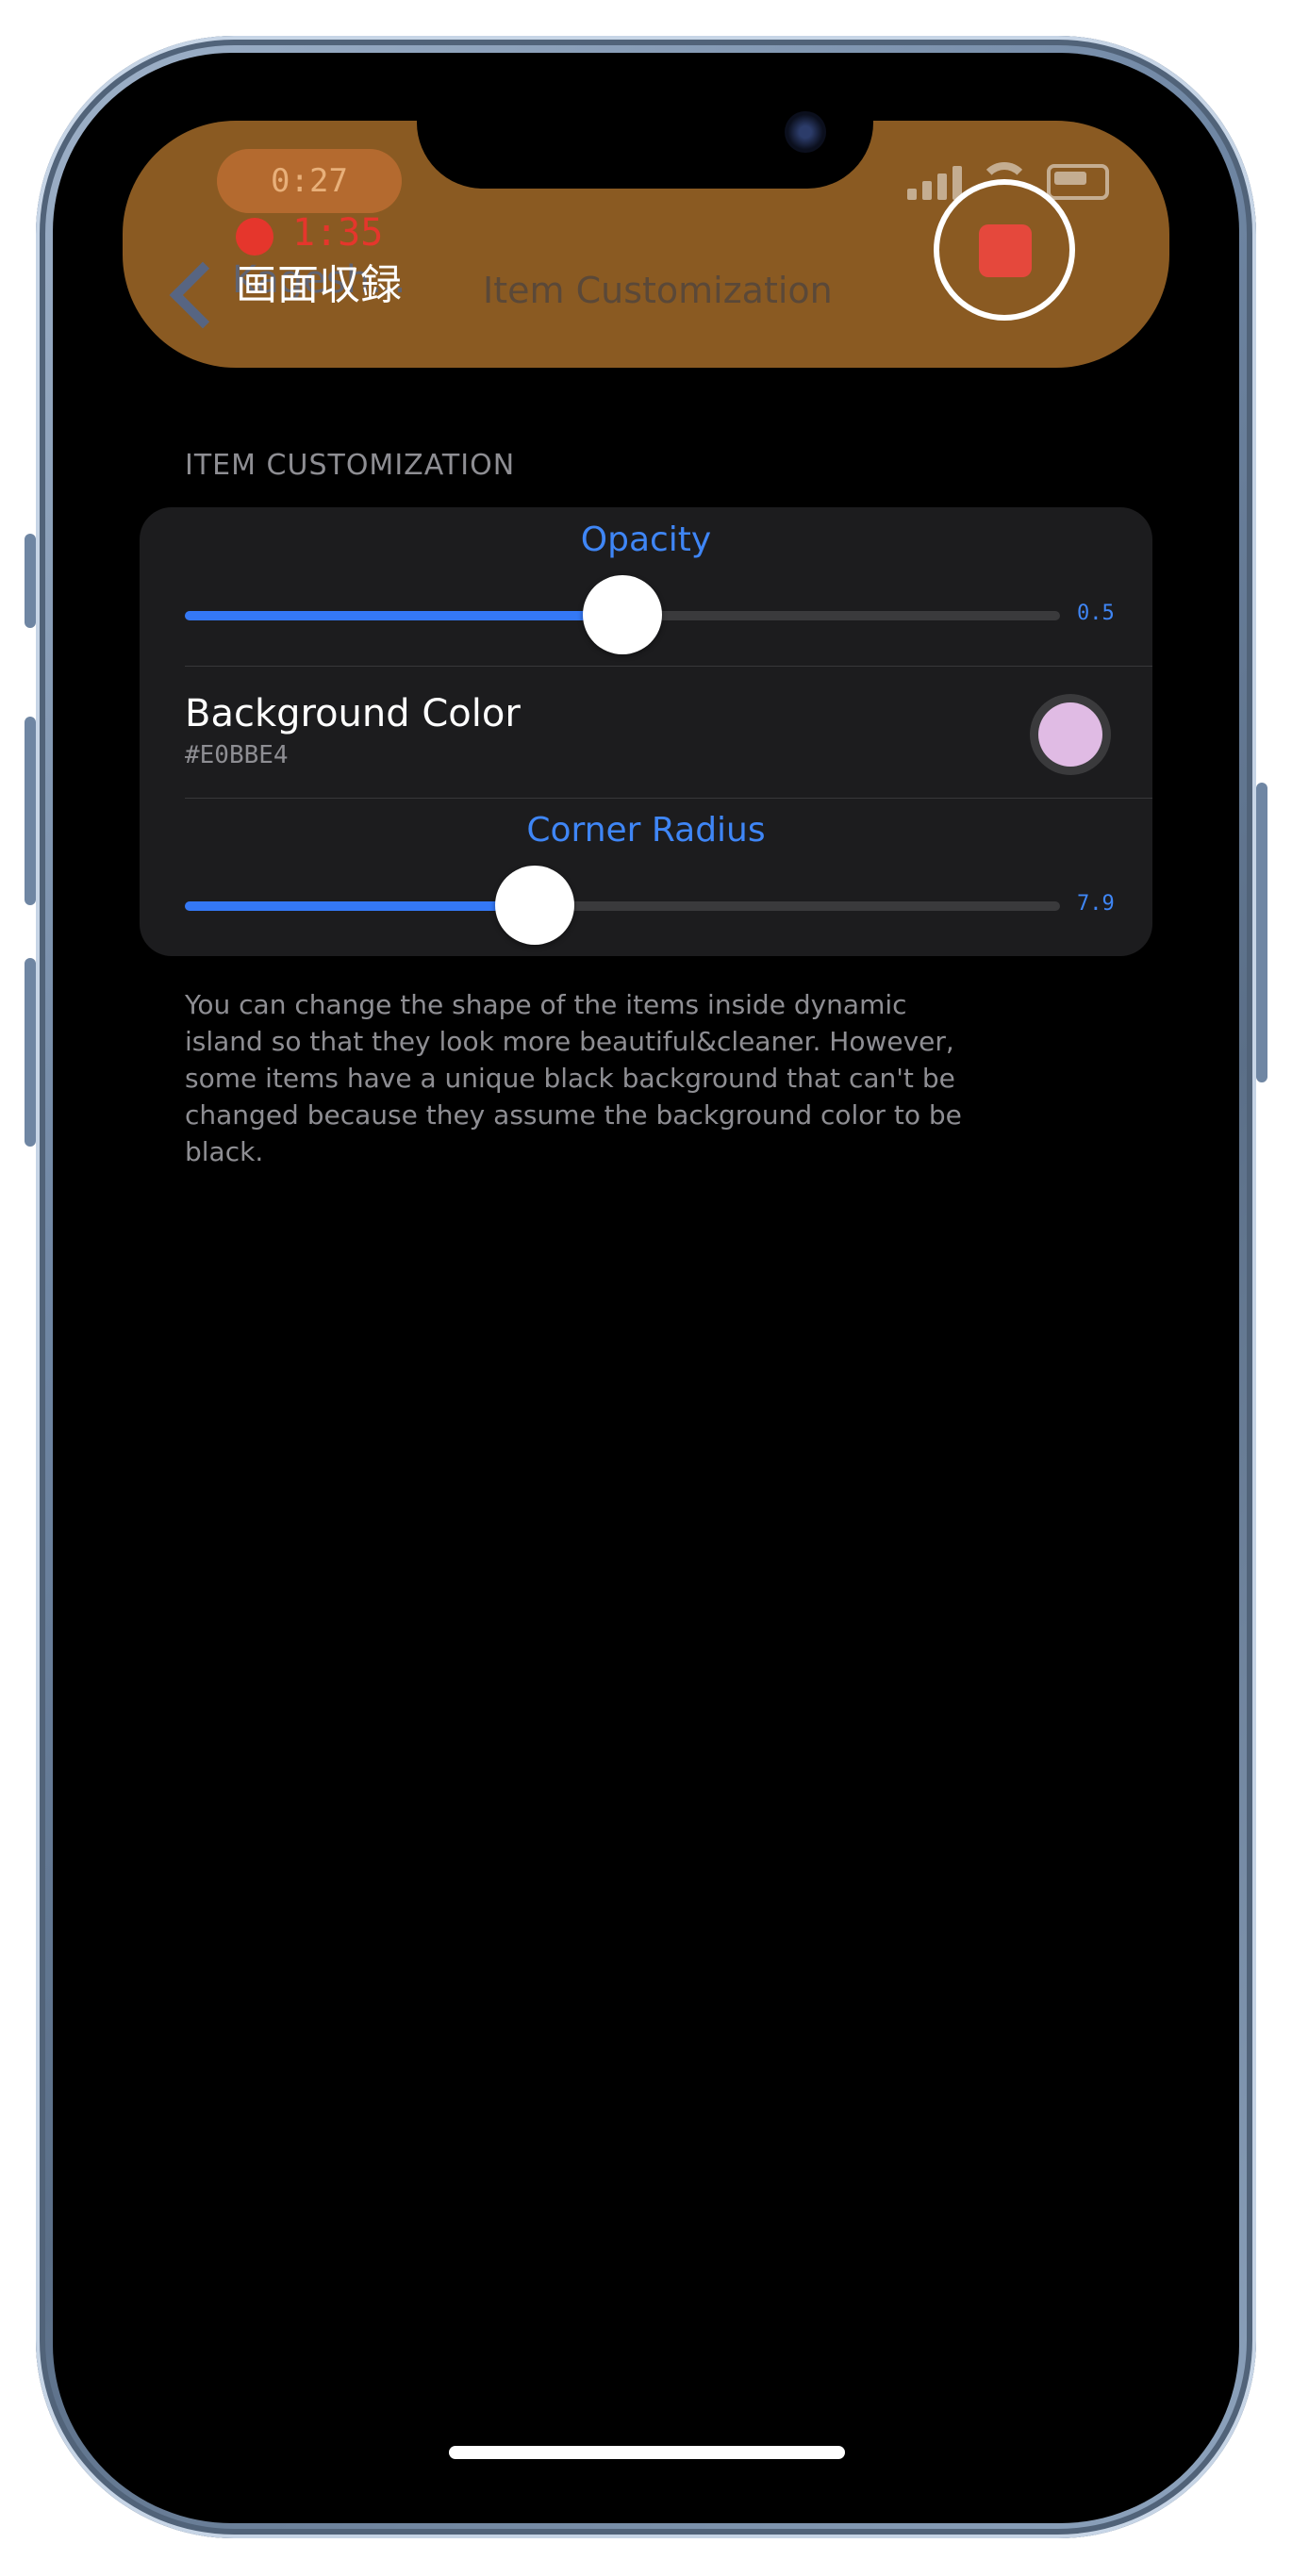 The width and height of the screenshot is (1292, 2576). I want to click on corner-radius-slider-thumb, so click(535, 905).